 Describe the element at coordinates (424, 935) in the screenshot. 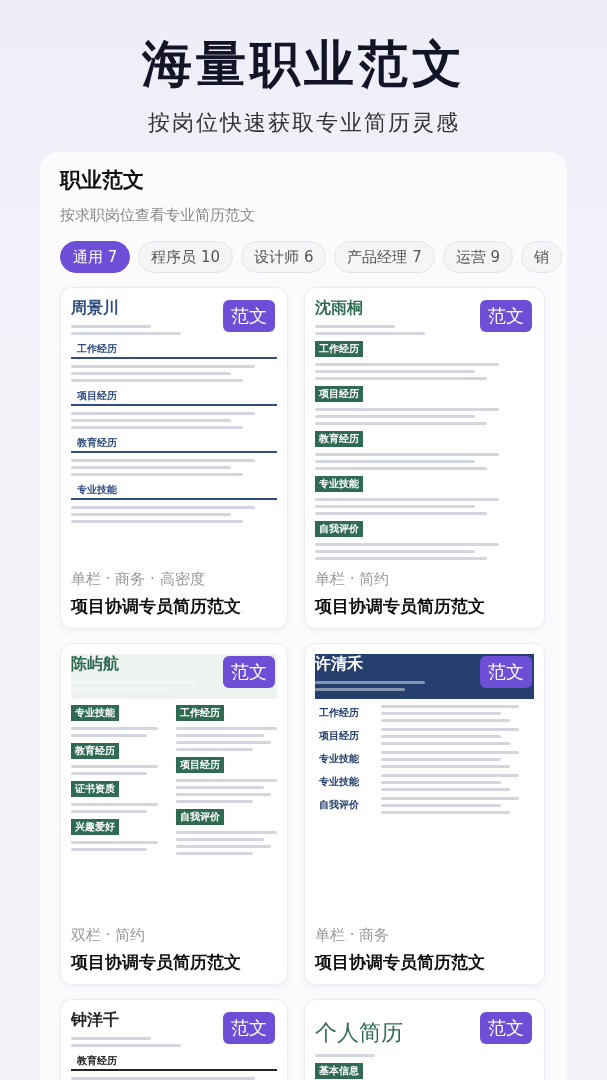

I see `template-tags: 单栏 · 商务` at that location.